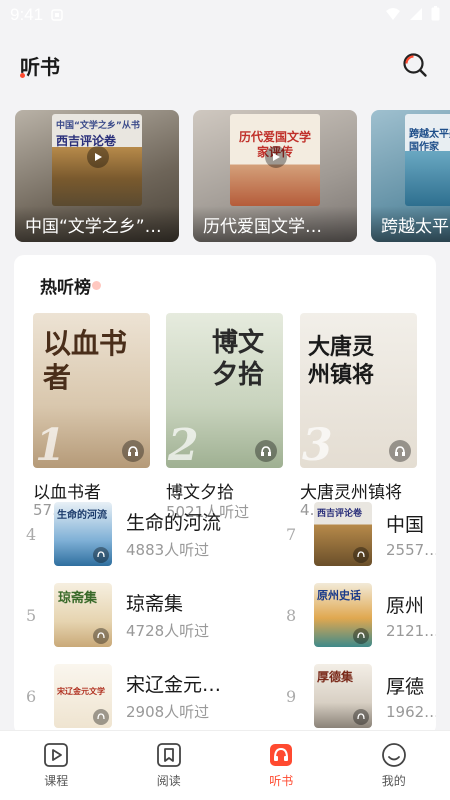 This screenshot has height=800, width=450. I want to click on book-cover: 博文夕拾 2, so click(224, 390).